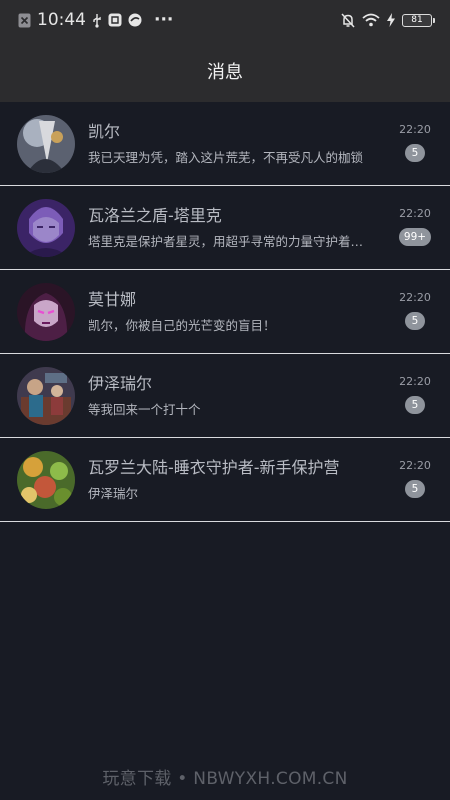 The width and height of the screenshot is (450, 800). I want to click on charging-icon, so click(391, 20).